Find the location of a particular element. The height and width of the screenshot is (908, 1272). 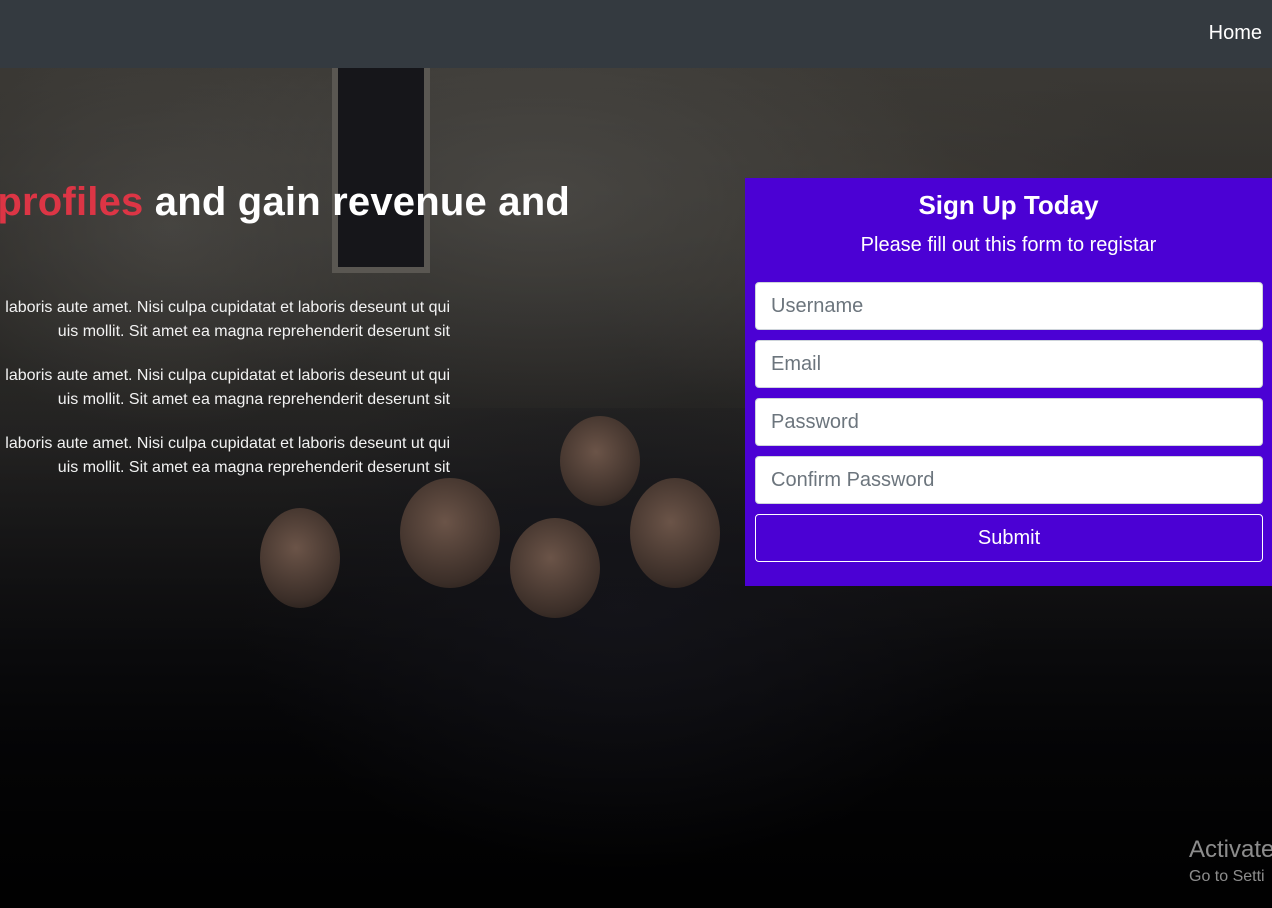

email-input is located at coordinates (1009, 364).